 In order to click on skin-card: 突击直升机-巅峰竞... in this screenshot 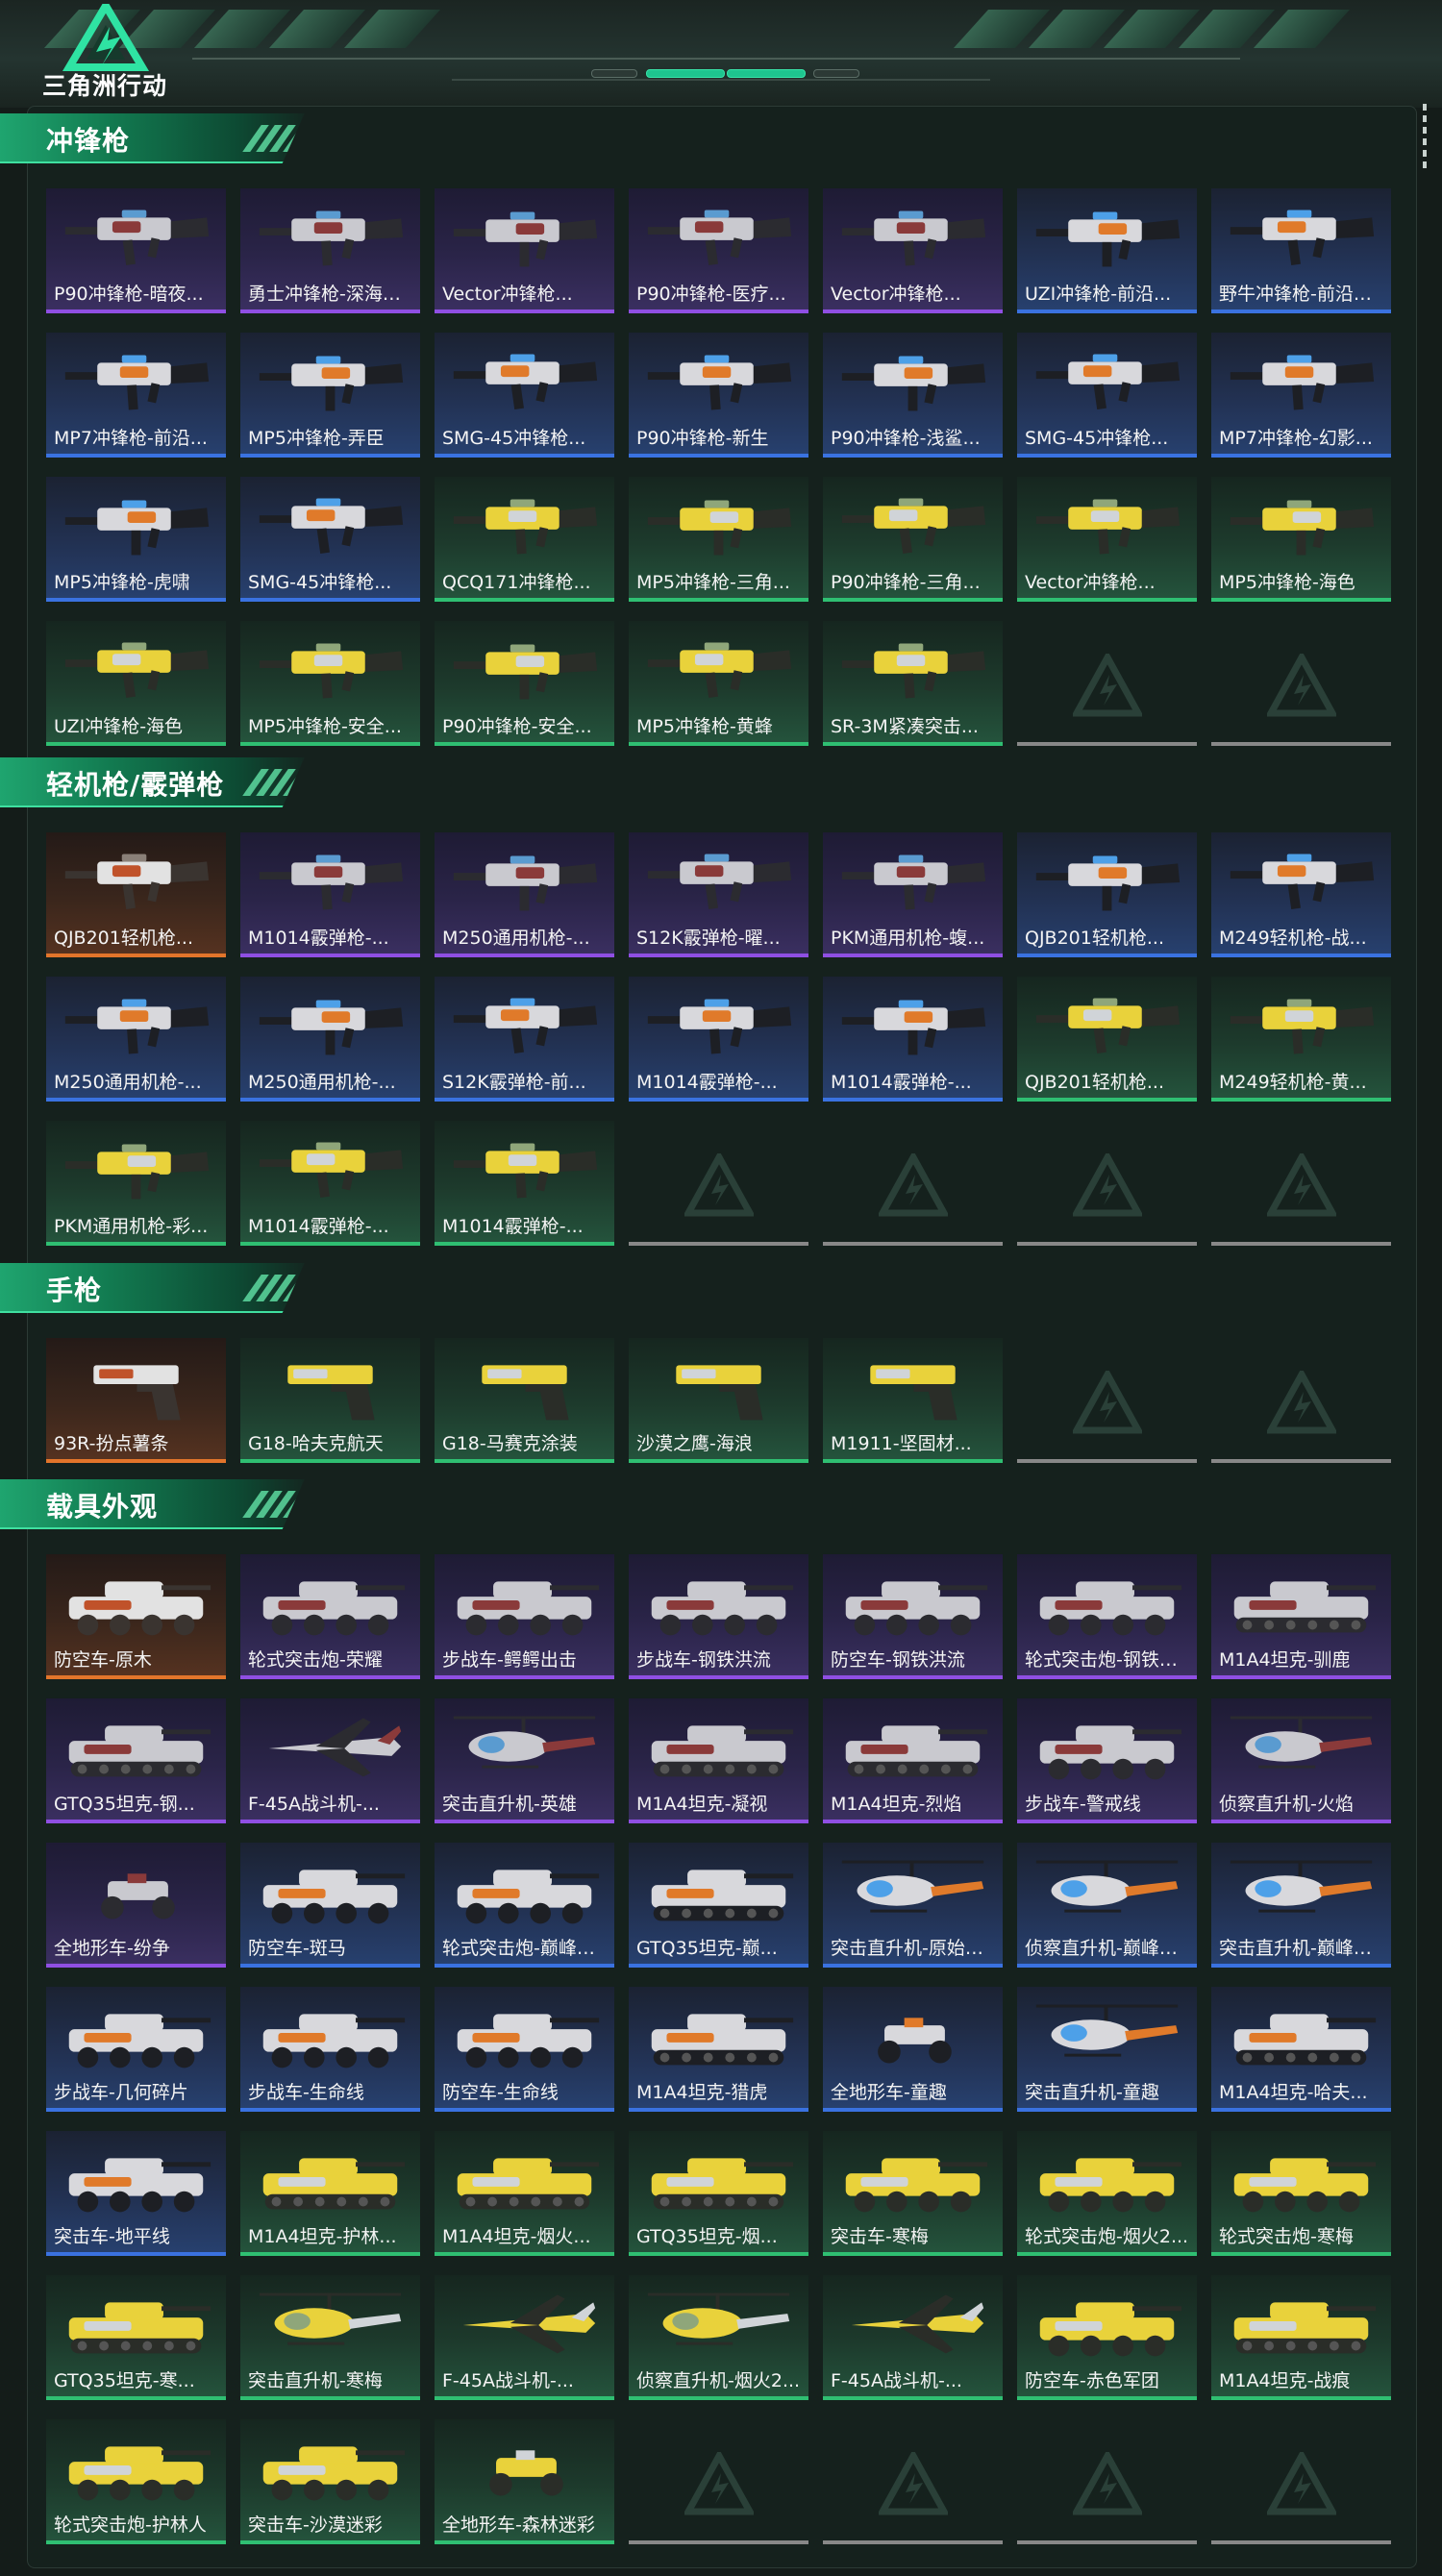, I will do `click(1301, 1905)`.